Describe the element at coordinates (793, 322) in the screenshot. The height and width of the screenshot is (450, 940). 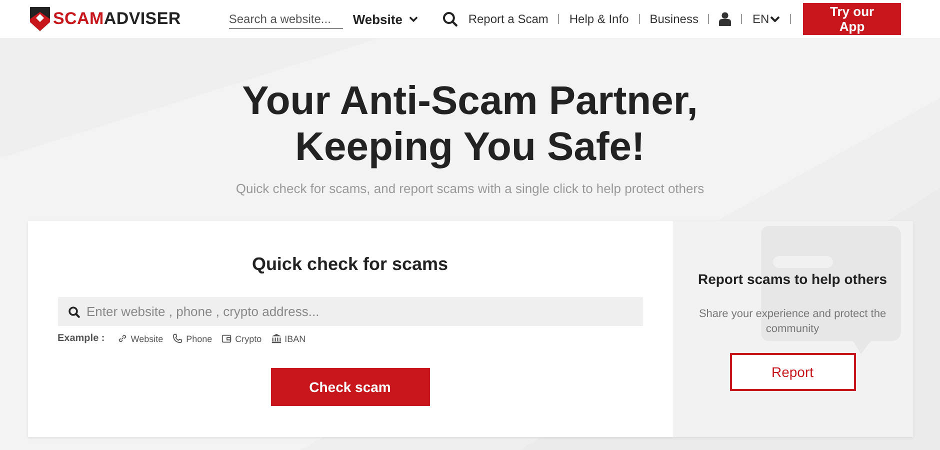
I see `report-text: Share your experience and protect the community` at that location.